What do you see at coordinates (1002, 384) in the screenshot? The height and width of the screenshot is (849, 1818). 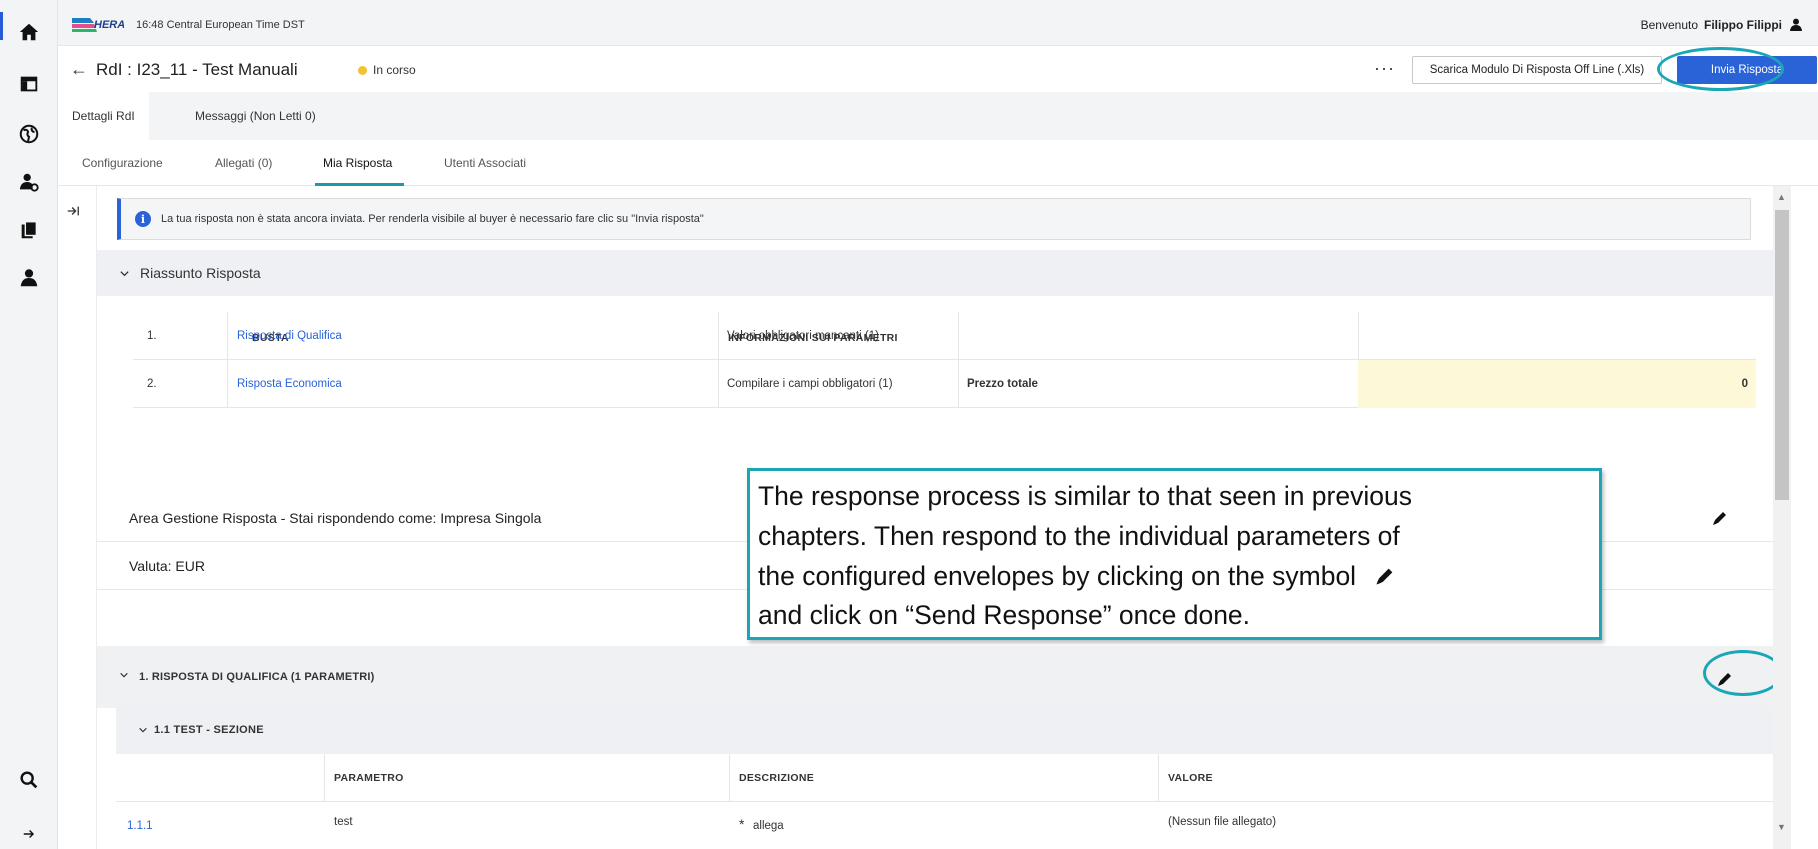 I see `total-price-label: Prezzo totale` at bounding box center [1002, 384].